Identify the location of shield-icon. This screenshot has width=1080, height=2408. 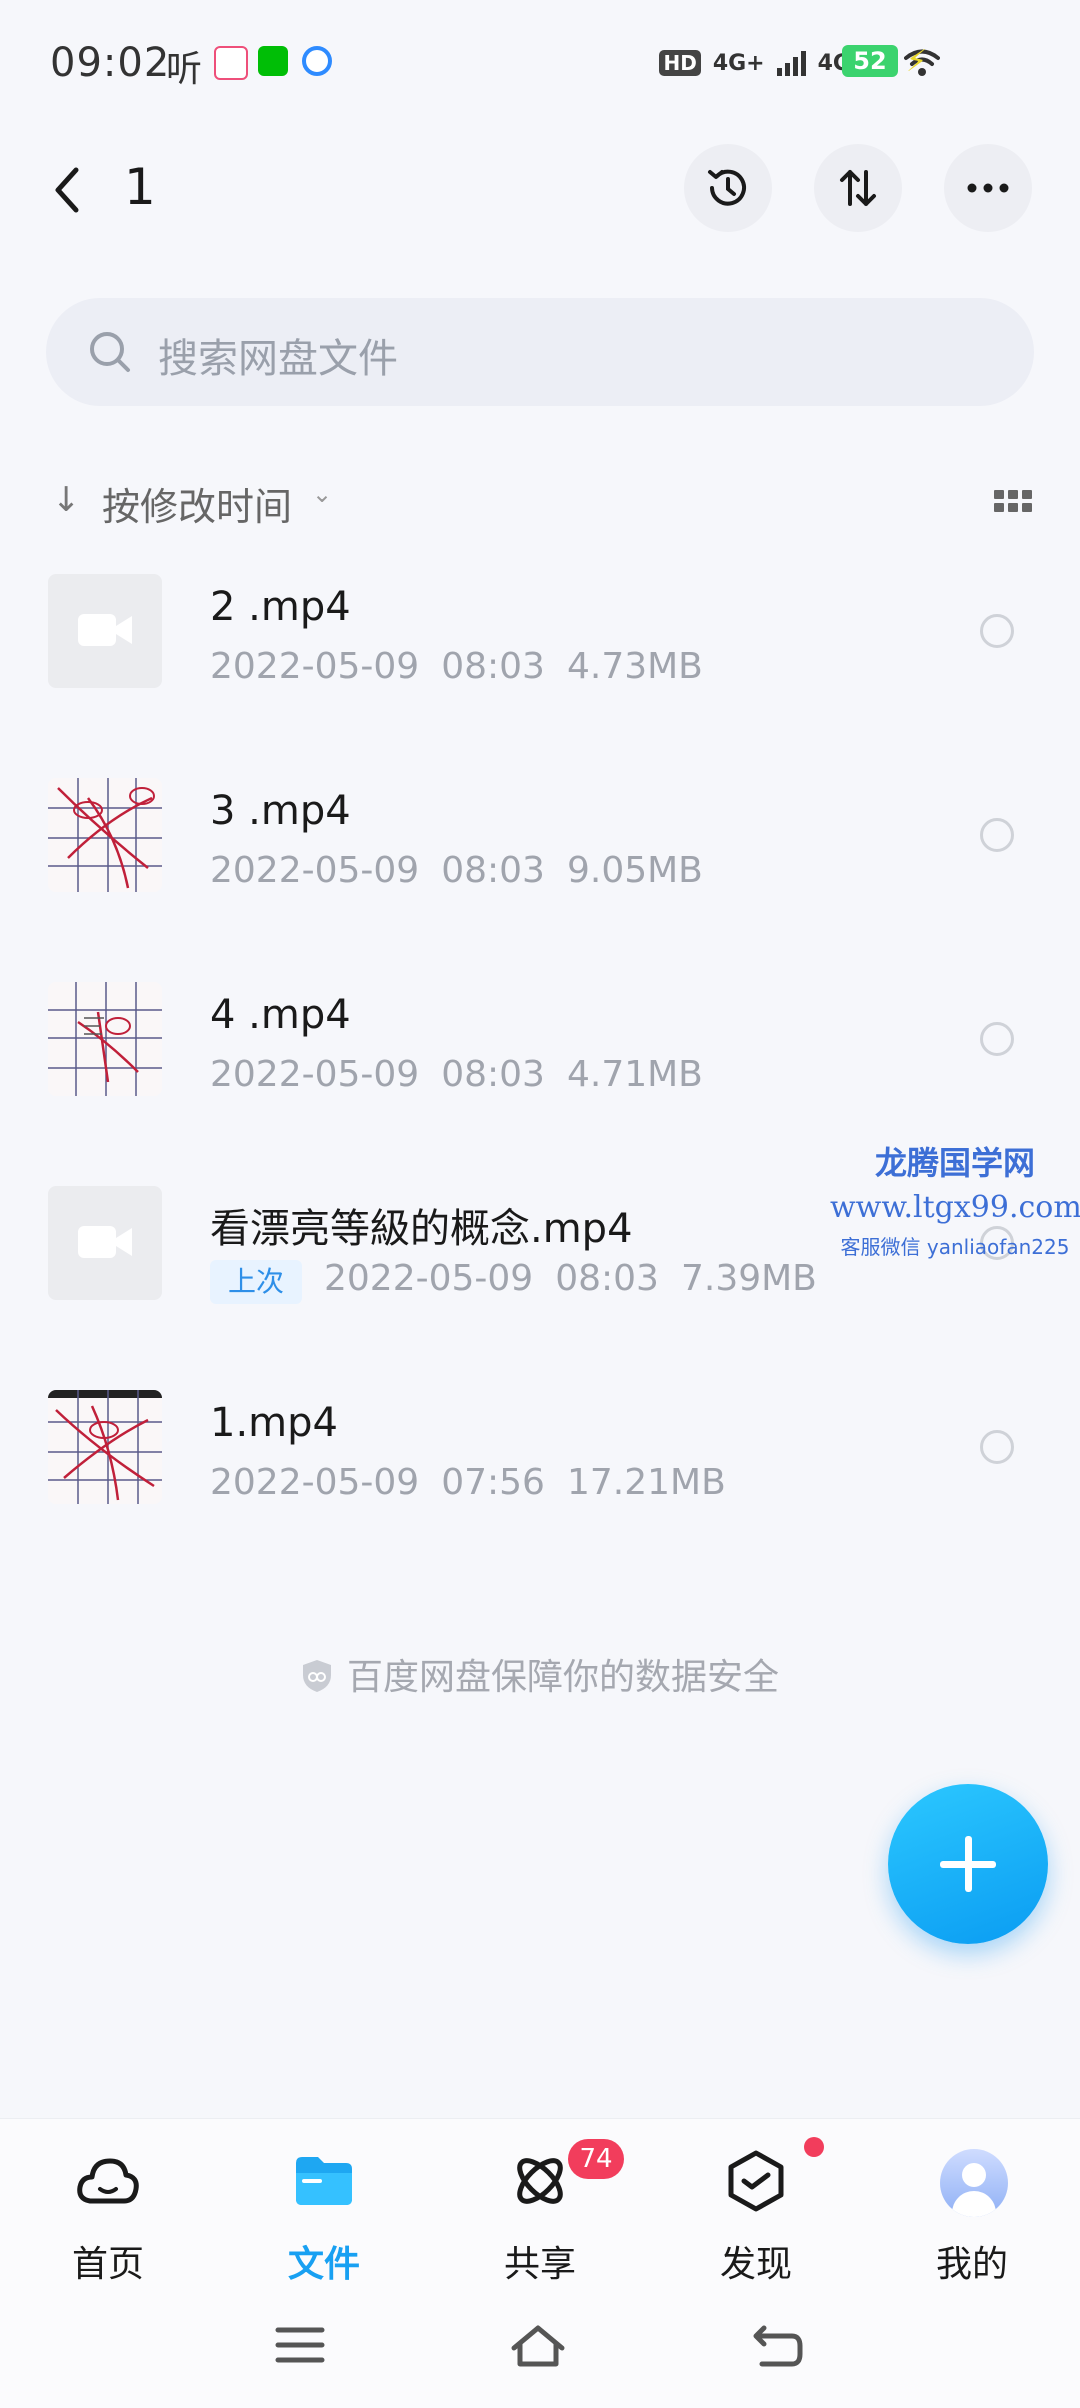
(316, 1676).